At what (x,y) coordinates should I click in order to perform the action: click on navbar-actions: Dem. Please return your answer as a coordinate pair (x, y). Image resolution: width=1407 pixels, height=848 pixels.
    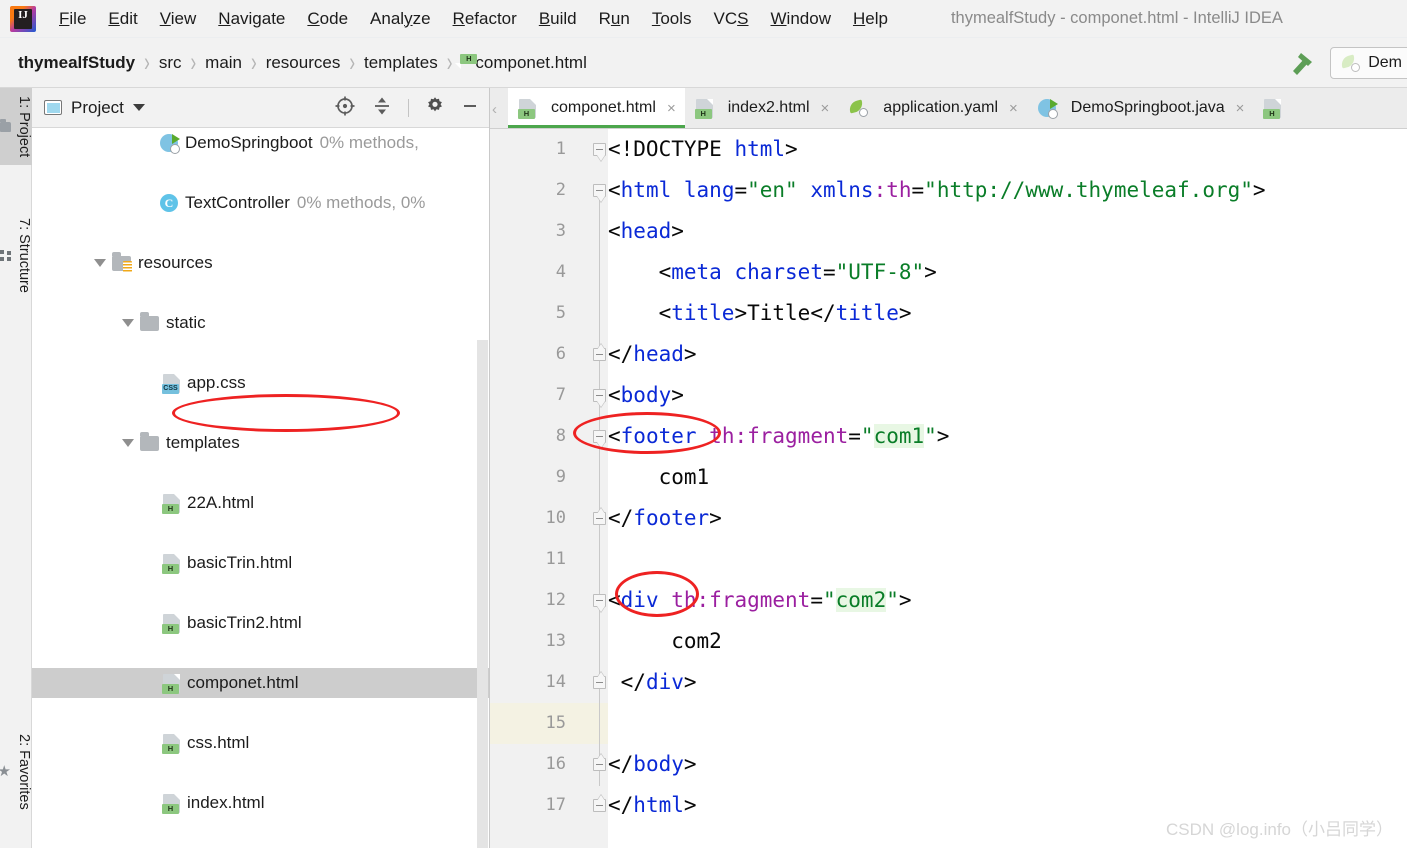
    Looking at the image, I should click on (1346, 63).